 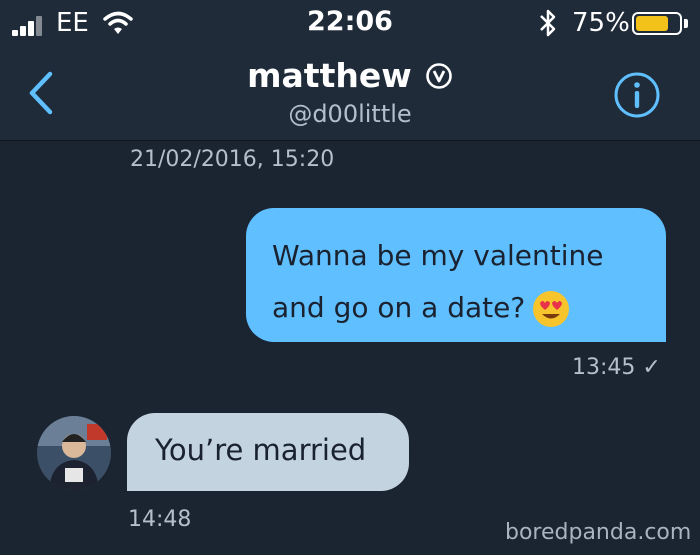 What do you see at coordinates (551, 309) in the screenshot?
I see `heart-eyes-emoji-icon` at bounding box center [551, 309].